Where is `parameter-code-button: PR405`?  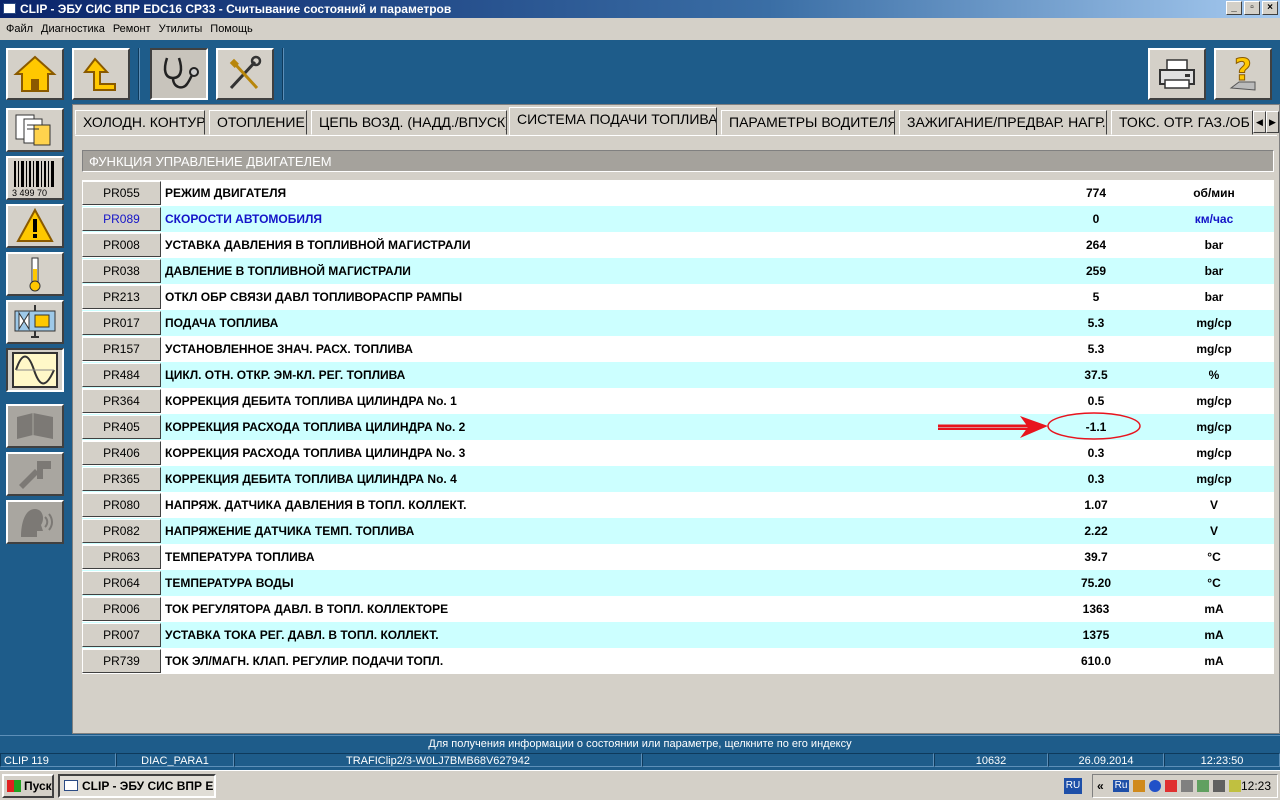
parameter-code-button: PR405 is located at coordinates (121, 427).